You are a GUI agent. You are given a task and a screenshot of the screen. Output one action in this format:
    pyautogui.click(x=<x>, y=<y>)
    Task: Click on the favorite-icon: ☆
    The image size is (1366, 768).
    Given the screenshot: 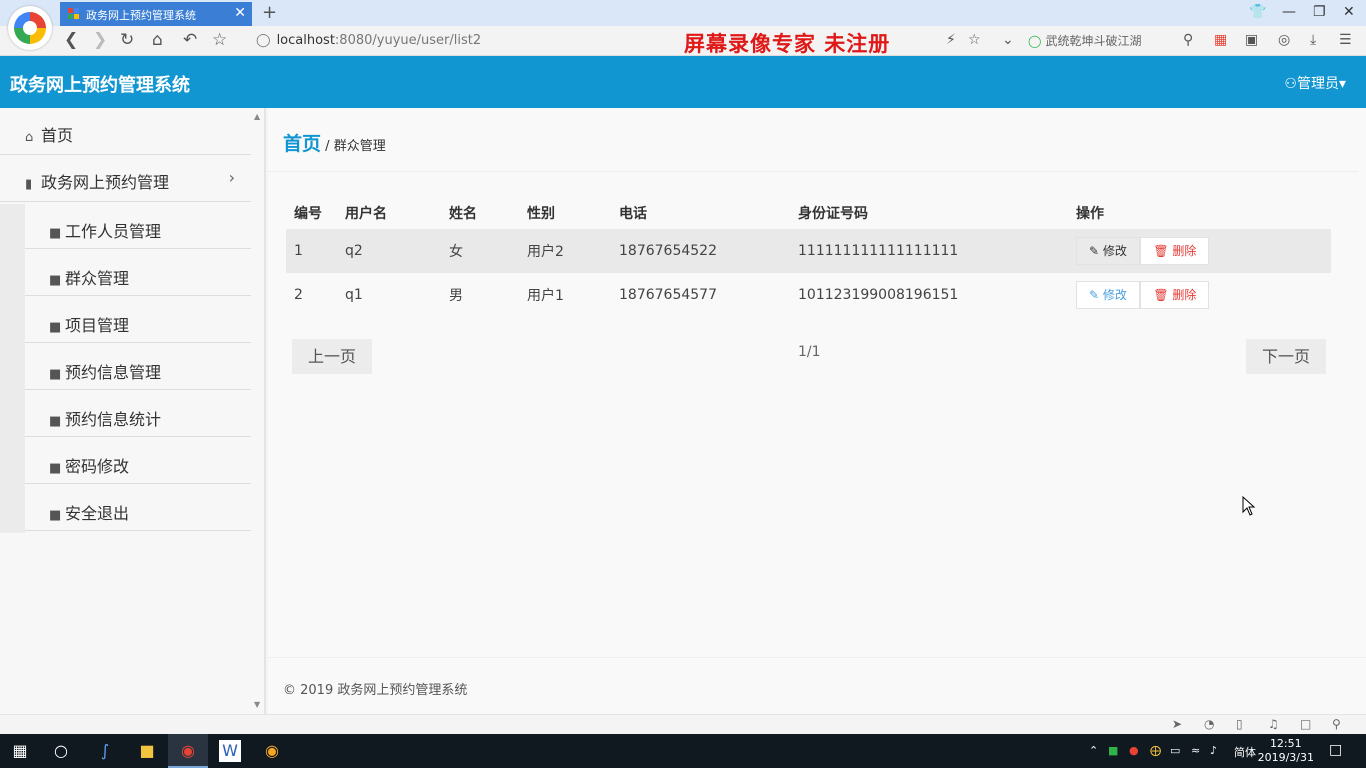 What is the action you would take?
    pyautogui.click(x=219, y=40)
    